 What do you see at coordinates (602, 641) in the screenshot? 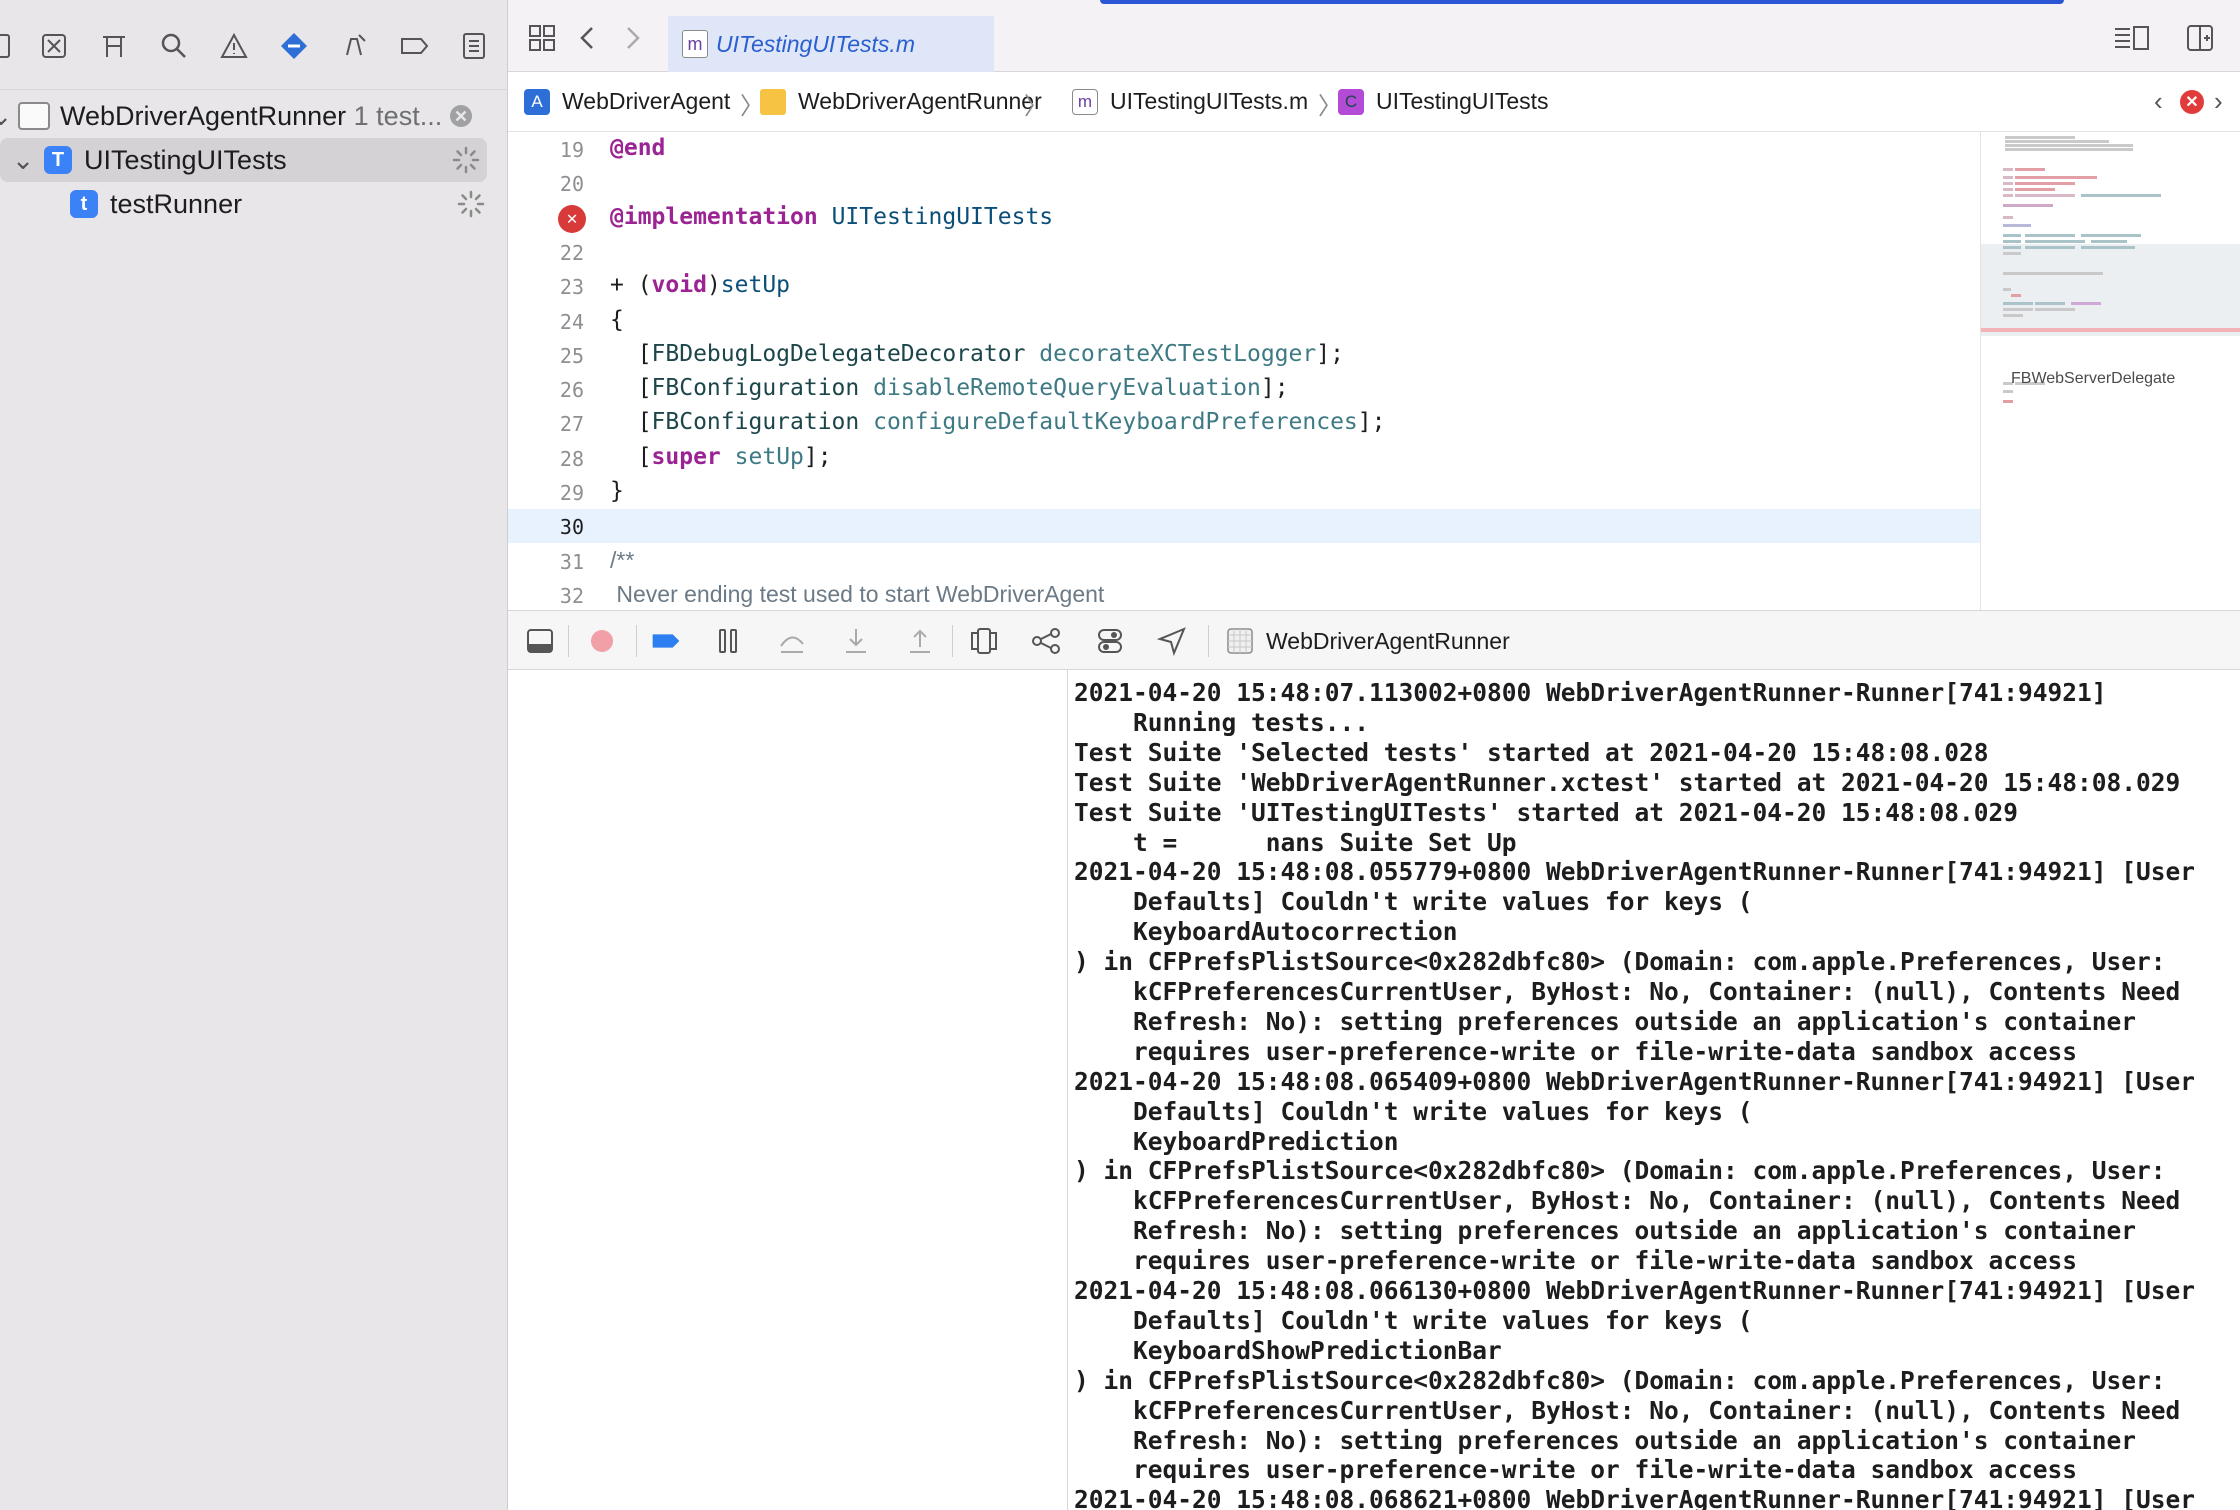
I see `breakpoints-toggle-icon` at bounding box center [602, 641].